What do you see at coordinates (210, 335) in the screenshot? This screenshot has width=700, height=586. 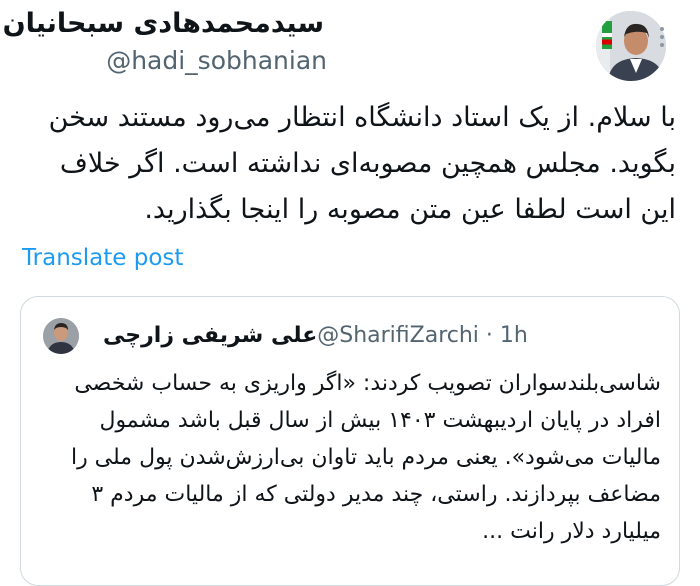 I see `quoted-author-name: علی شریفی زارچی` at bounding box center [210, 335].